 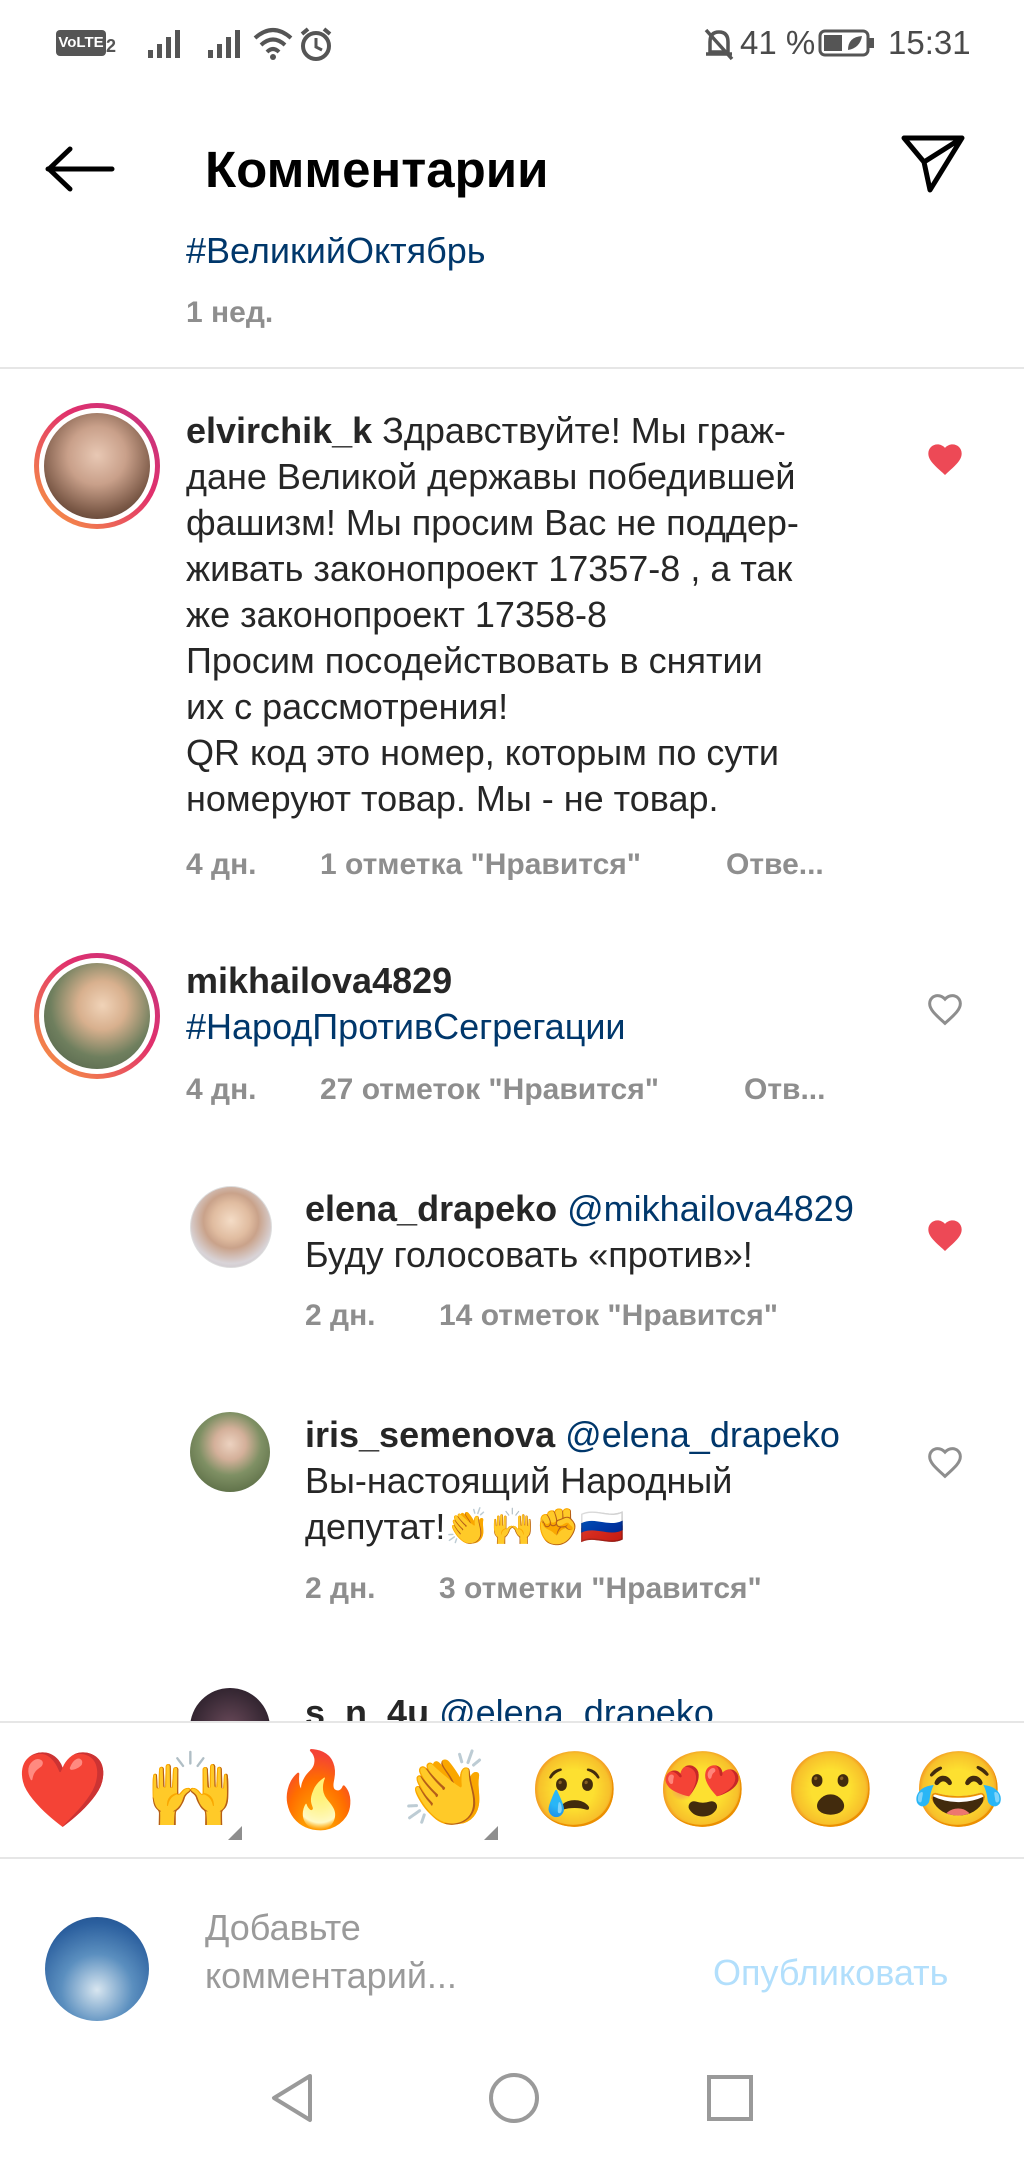 I want to click on mention-link: @mikhailova4829, so click(x=710, y=1208).